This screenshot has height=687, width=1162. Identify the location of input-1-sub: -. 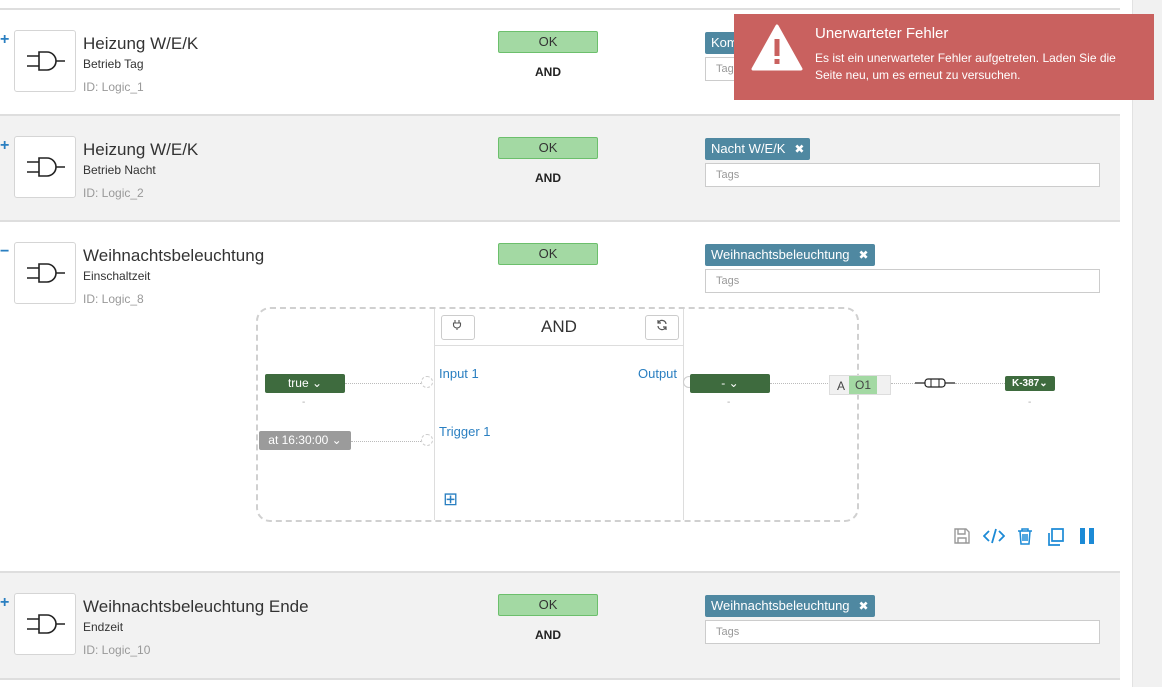
(304, 402).